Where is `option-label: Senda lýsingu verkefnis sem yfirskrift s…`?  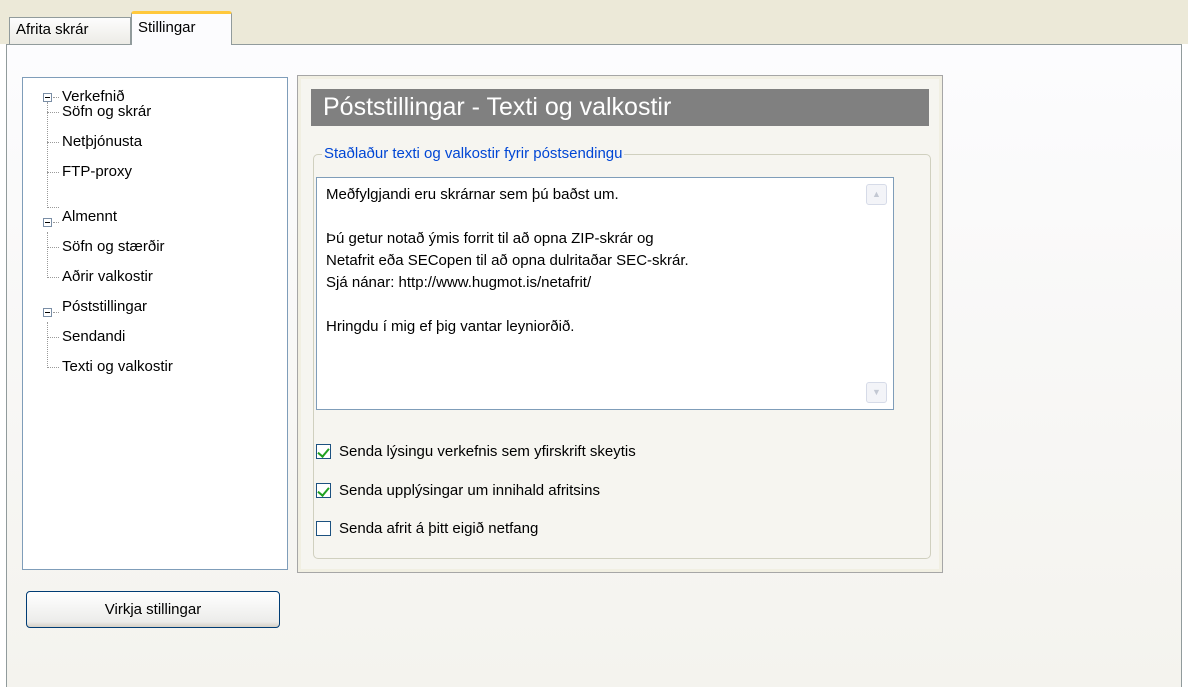
option-label: Senda lýsingu verkefnis sem yfirskrift s… is located at coordinates (487, 451).